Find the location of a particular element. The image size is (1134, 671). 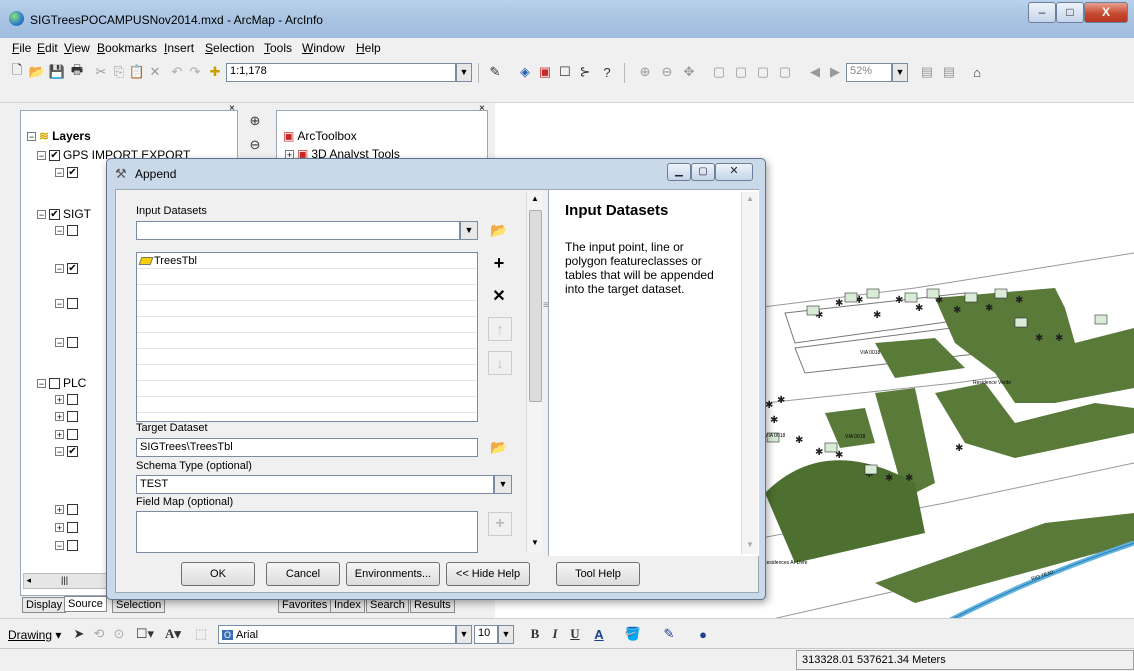

copy-icon: ⎘ is located at coordinates (119, 72).